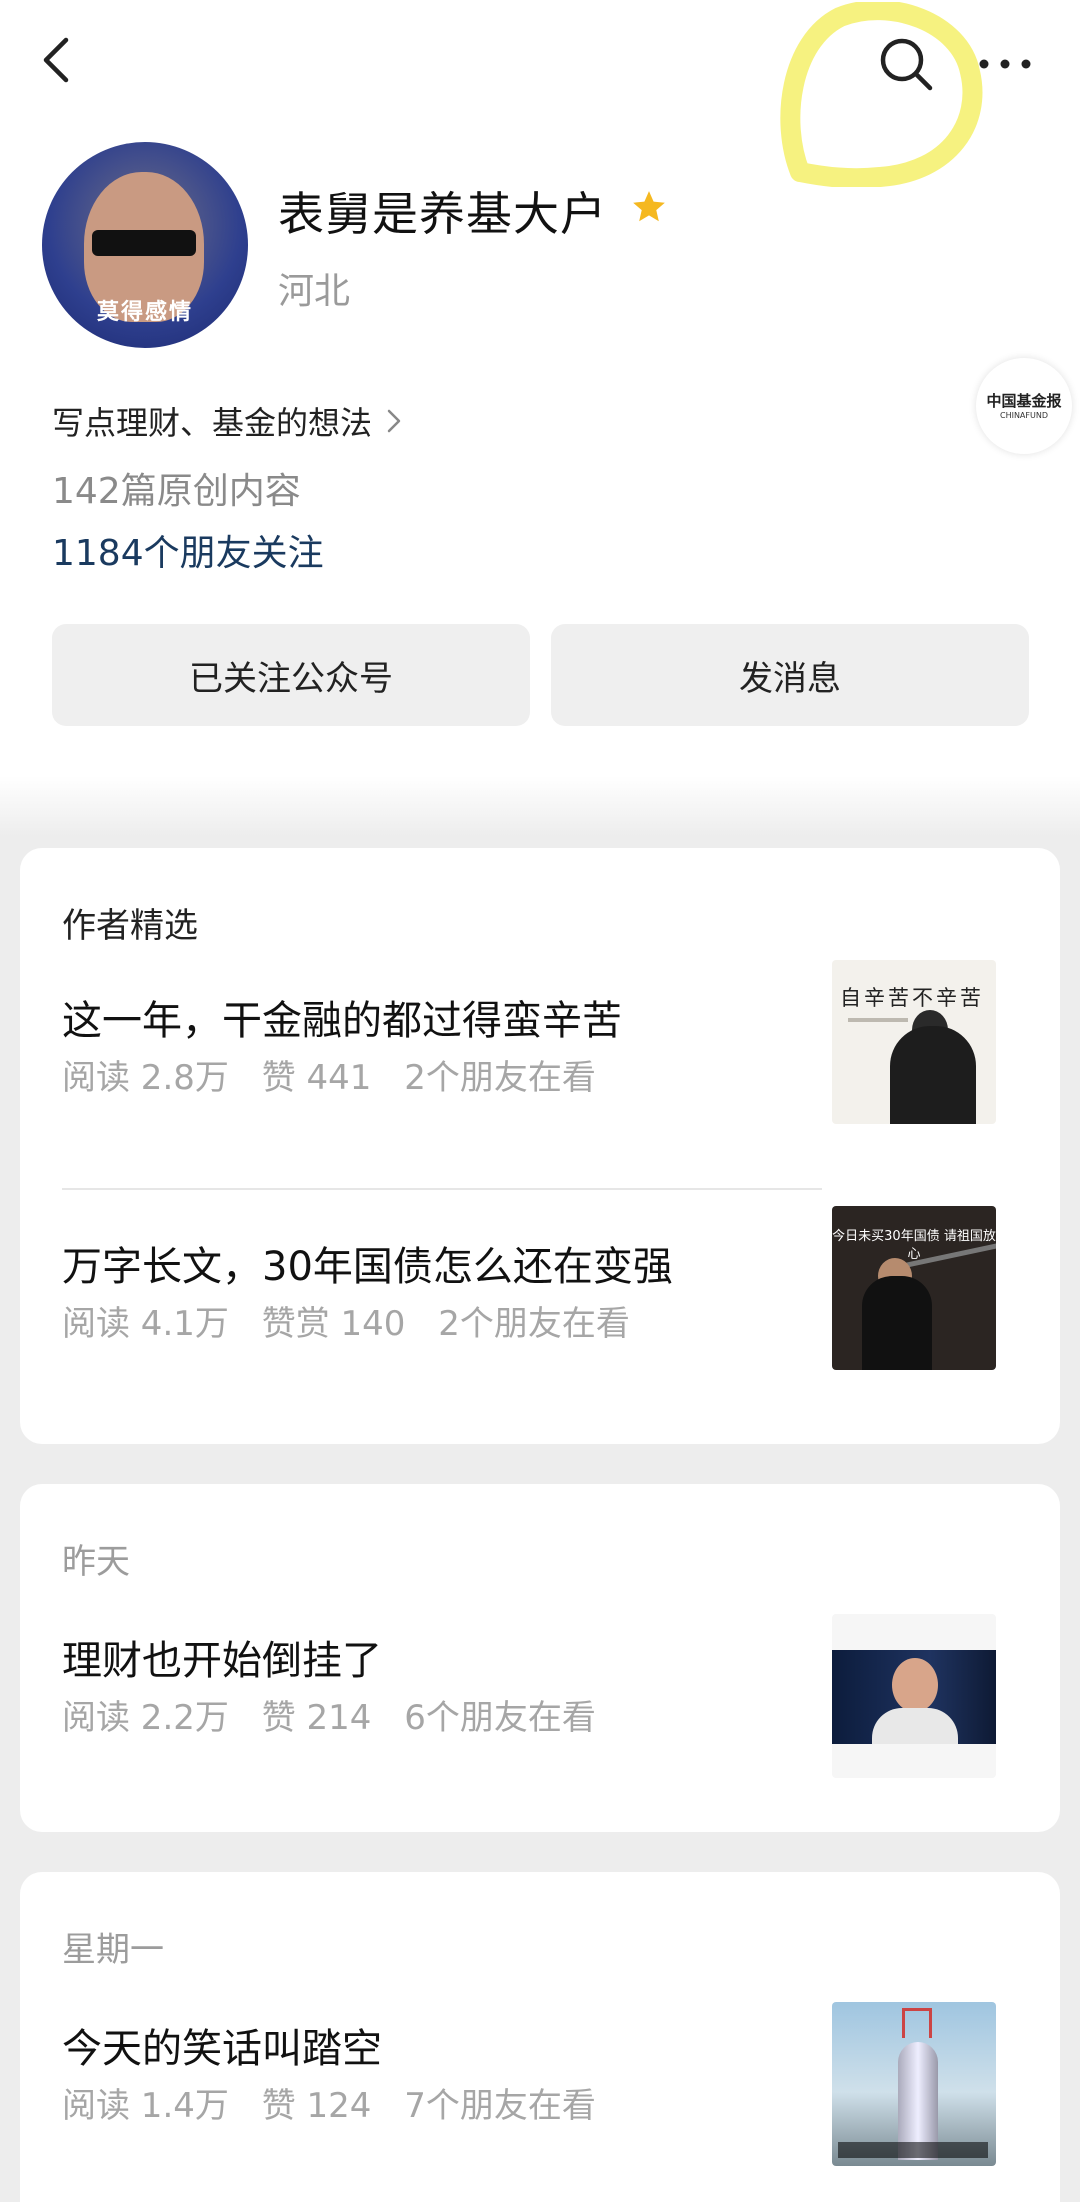 The height and width of the screenshot is (2202, 1080). I want to click on article-likes: 赞 124, so click(316, 2106).